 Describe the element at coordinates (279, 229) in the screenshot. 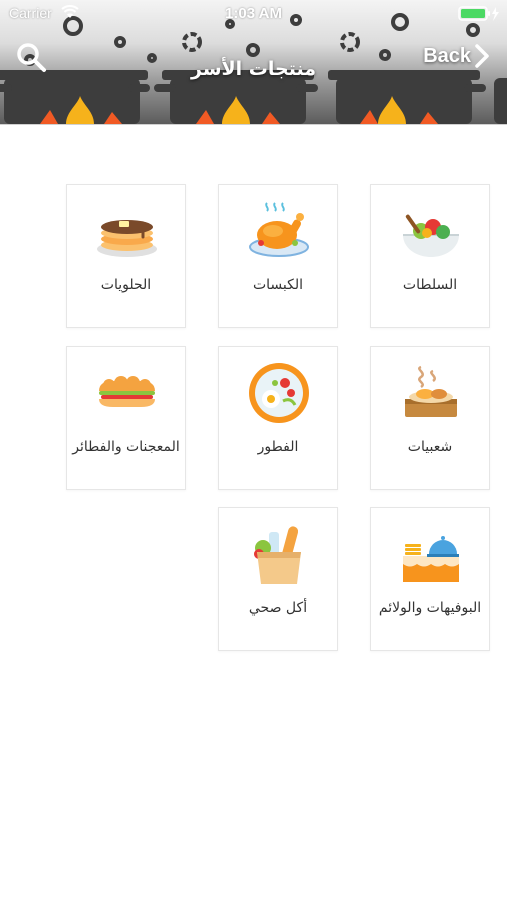

I see `roast-chicken-icon` at that location.